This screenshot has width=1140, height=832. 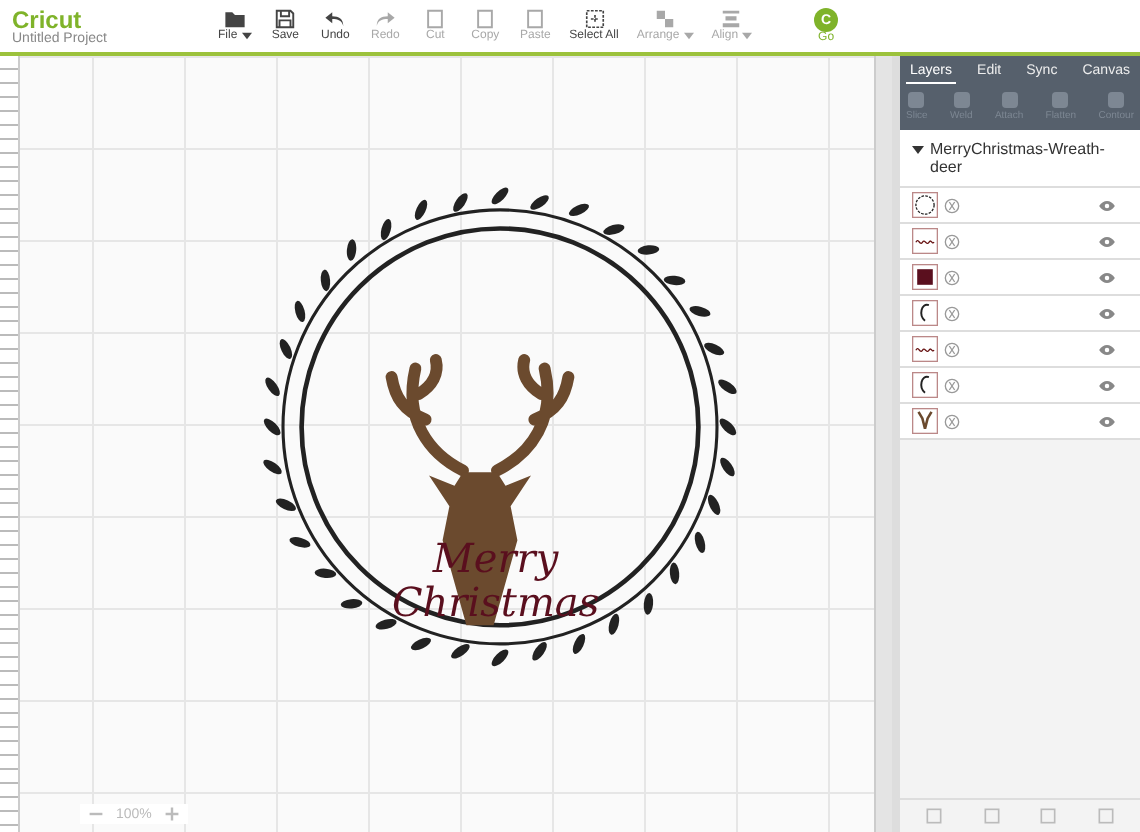 What do you see at coordinates (1020, 278) in the screenshot?
I see `layer-row` at bounding box center [1020, 278].